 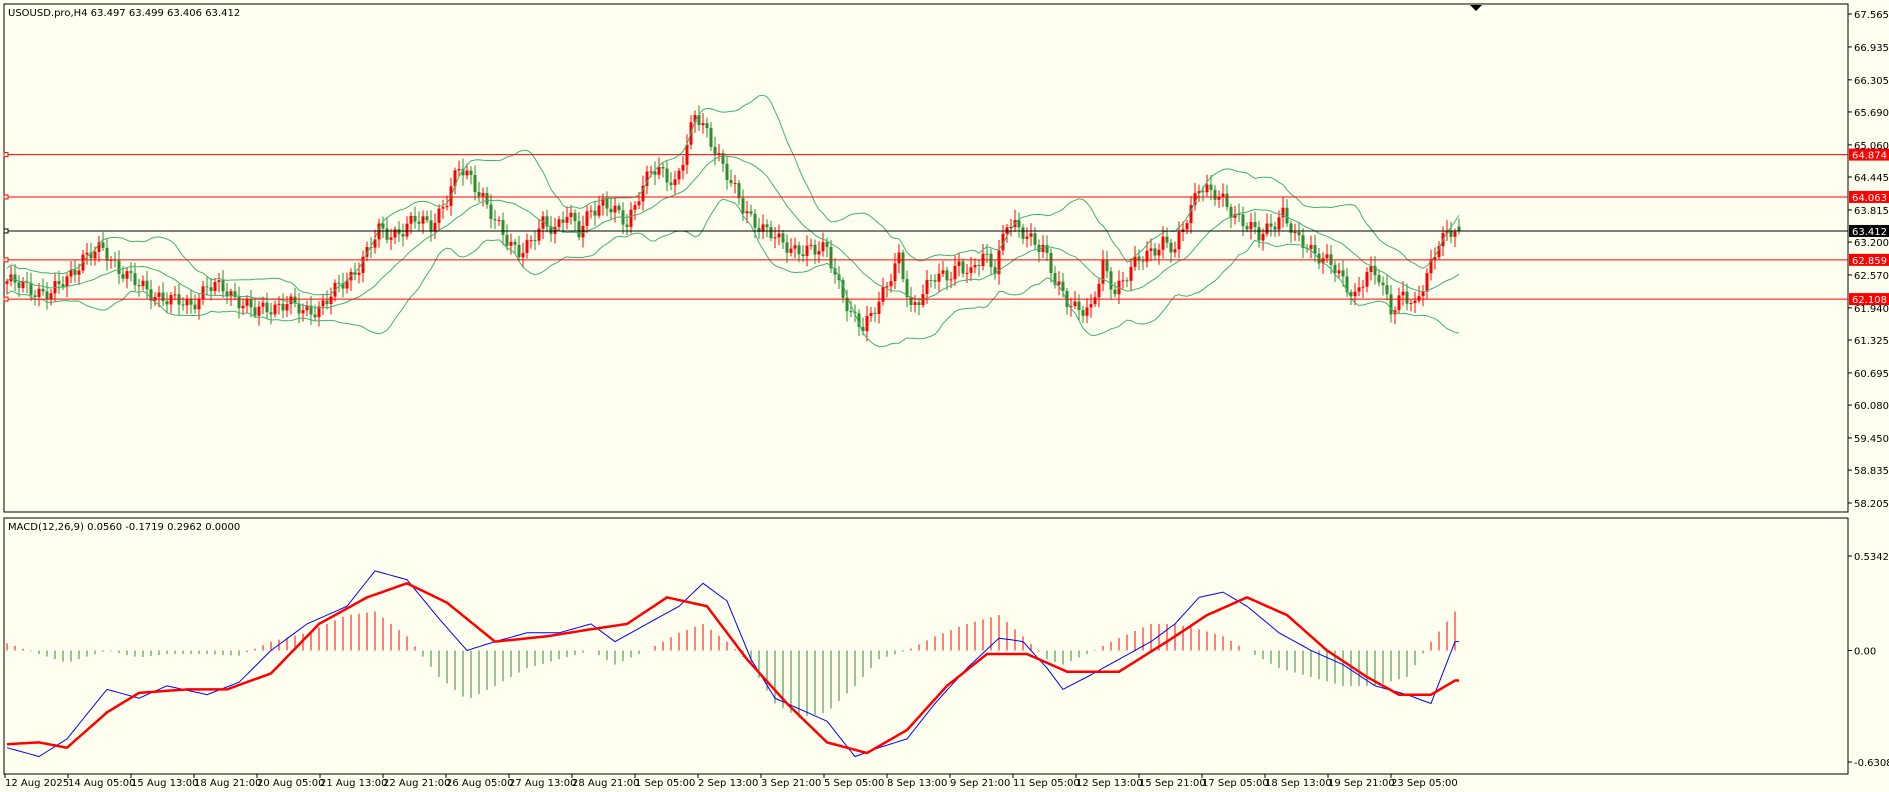 I want to click on current-price-label: 63.412, so click(x=1869, y=232).